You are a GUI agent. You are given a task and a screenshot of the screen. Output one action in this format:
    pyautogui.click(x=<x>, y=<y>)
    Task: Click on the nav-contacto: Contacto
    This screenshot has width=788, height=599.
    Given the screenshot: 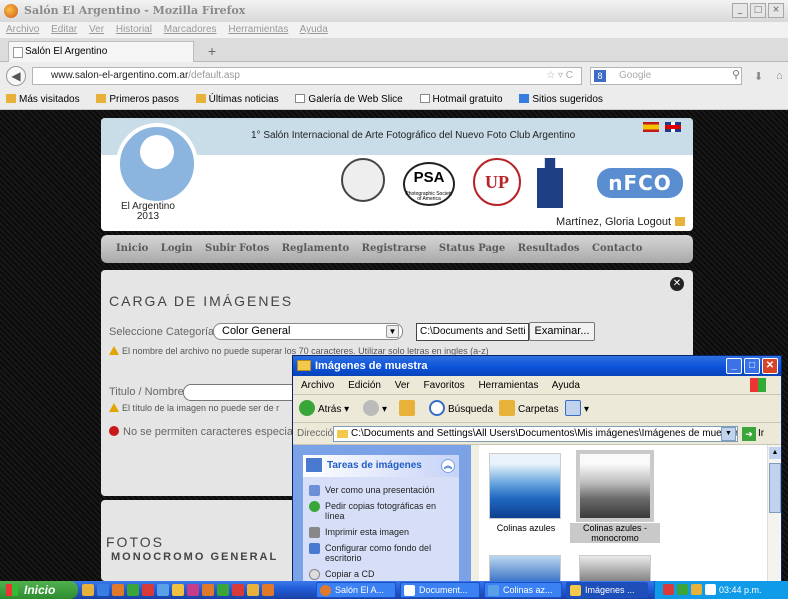 What is the action you would take?
    pyautogui.click(x=617, y=248)
    